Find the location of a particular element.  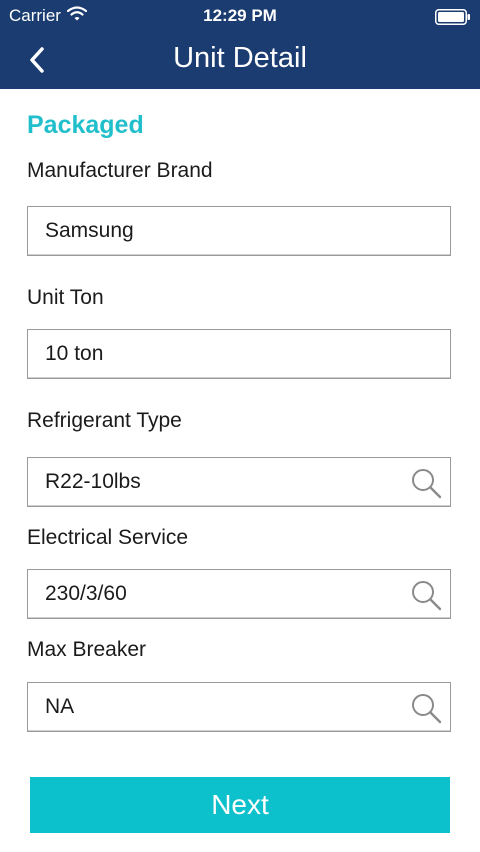

page-title: Unit Detail is located at coordinates (240, 58).